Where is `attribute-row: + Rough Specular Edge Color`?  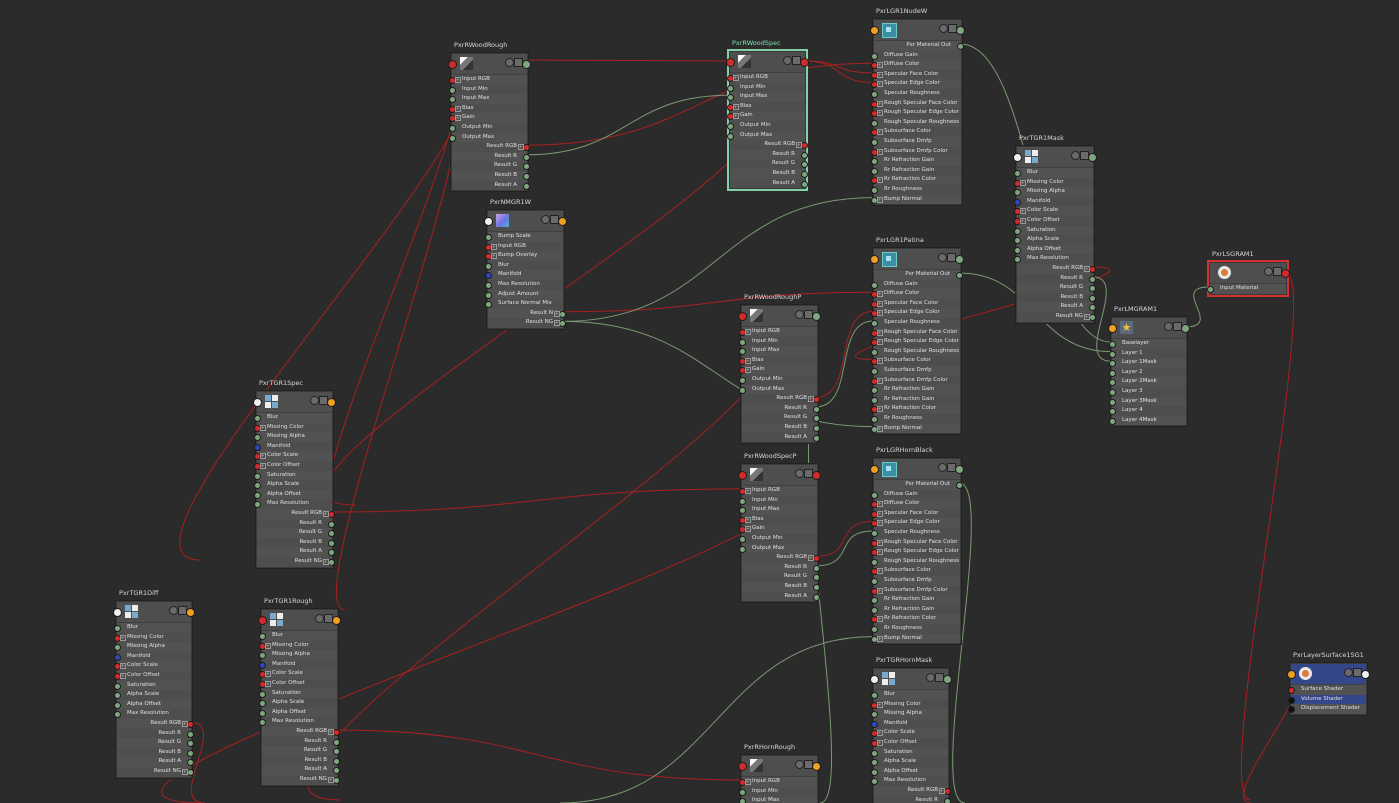 attribute-row: + Rough Specular Edge Color is located at coordinates (915, 552).